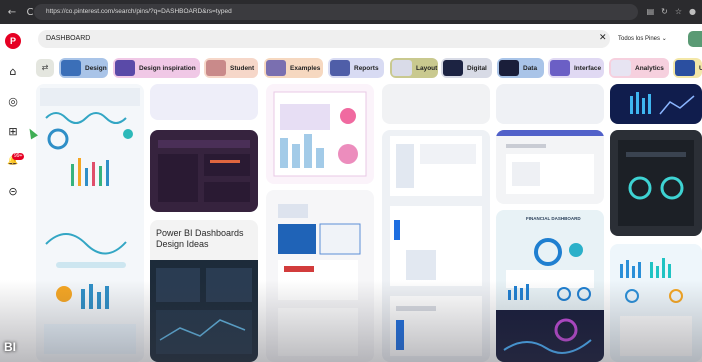 This screenshot has width=702, height=362. What do you see at coordinates (466, 68) in the screenshot?
I see `chip-digital: Digital` at bounding box center [466, 68].